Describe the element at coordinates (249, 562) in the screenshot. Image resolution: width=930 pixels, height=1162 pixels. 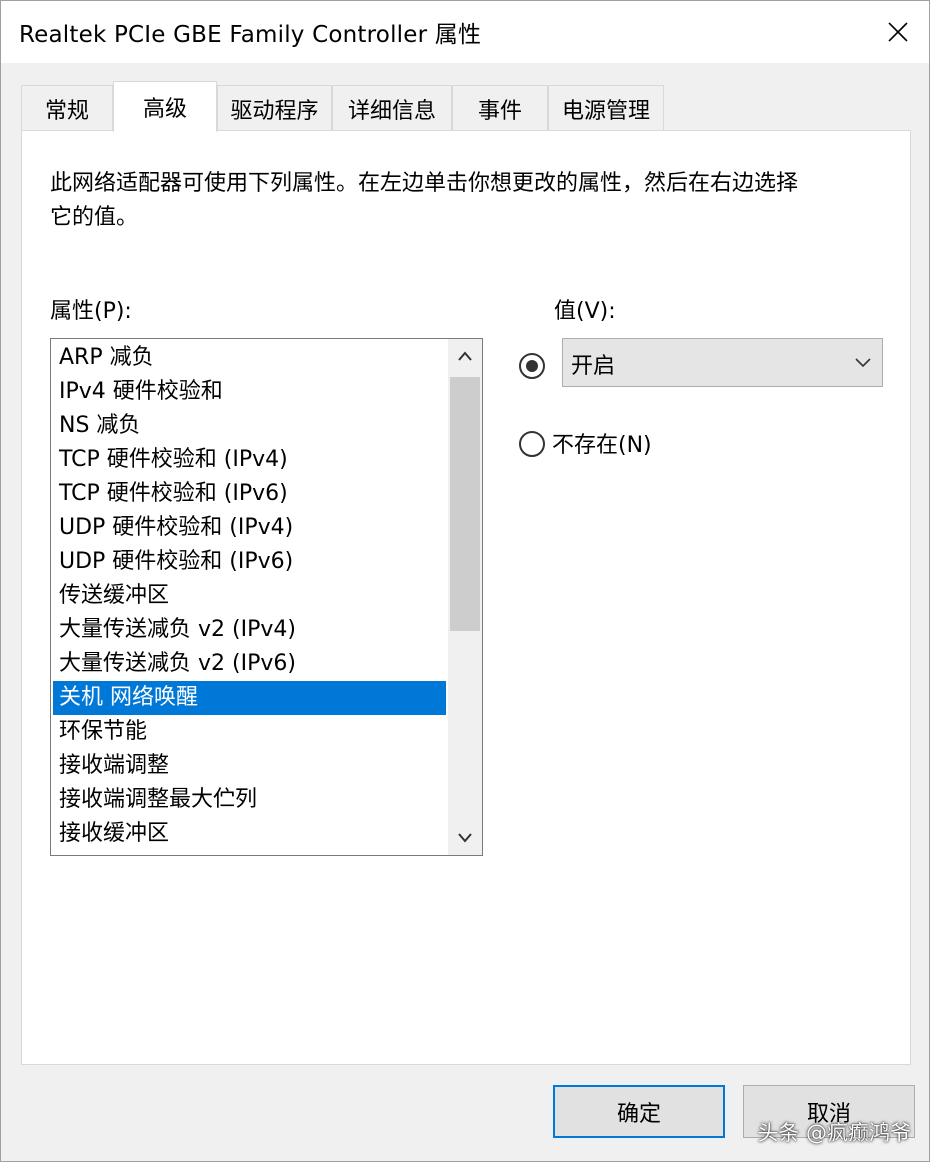
I see `property-list-item: UDP 硬件校验和 (IPv6)` at that location.